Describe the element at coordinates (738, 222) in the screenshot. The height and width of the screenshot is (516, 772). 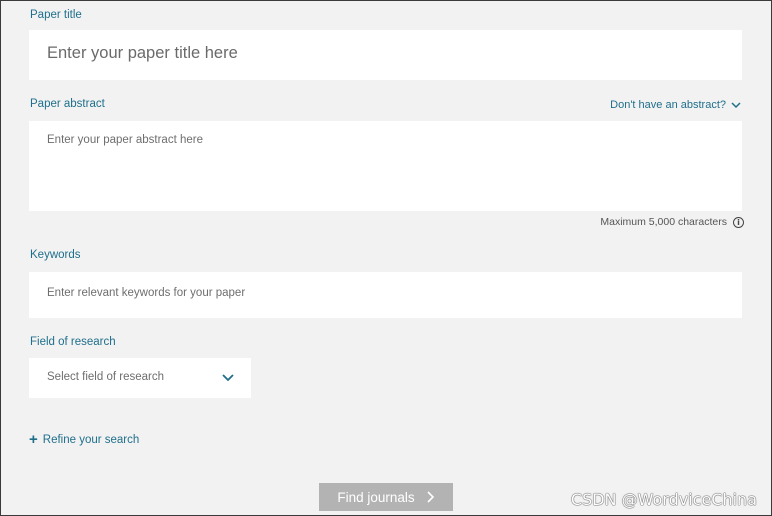
I see `info-icon: i` at that location.